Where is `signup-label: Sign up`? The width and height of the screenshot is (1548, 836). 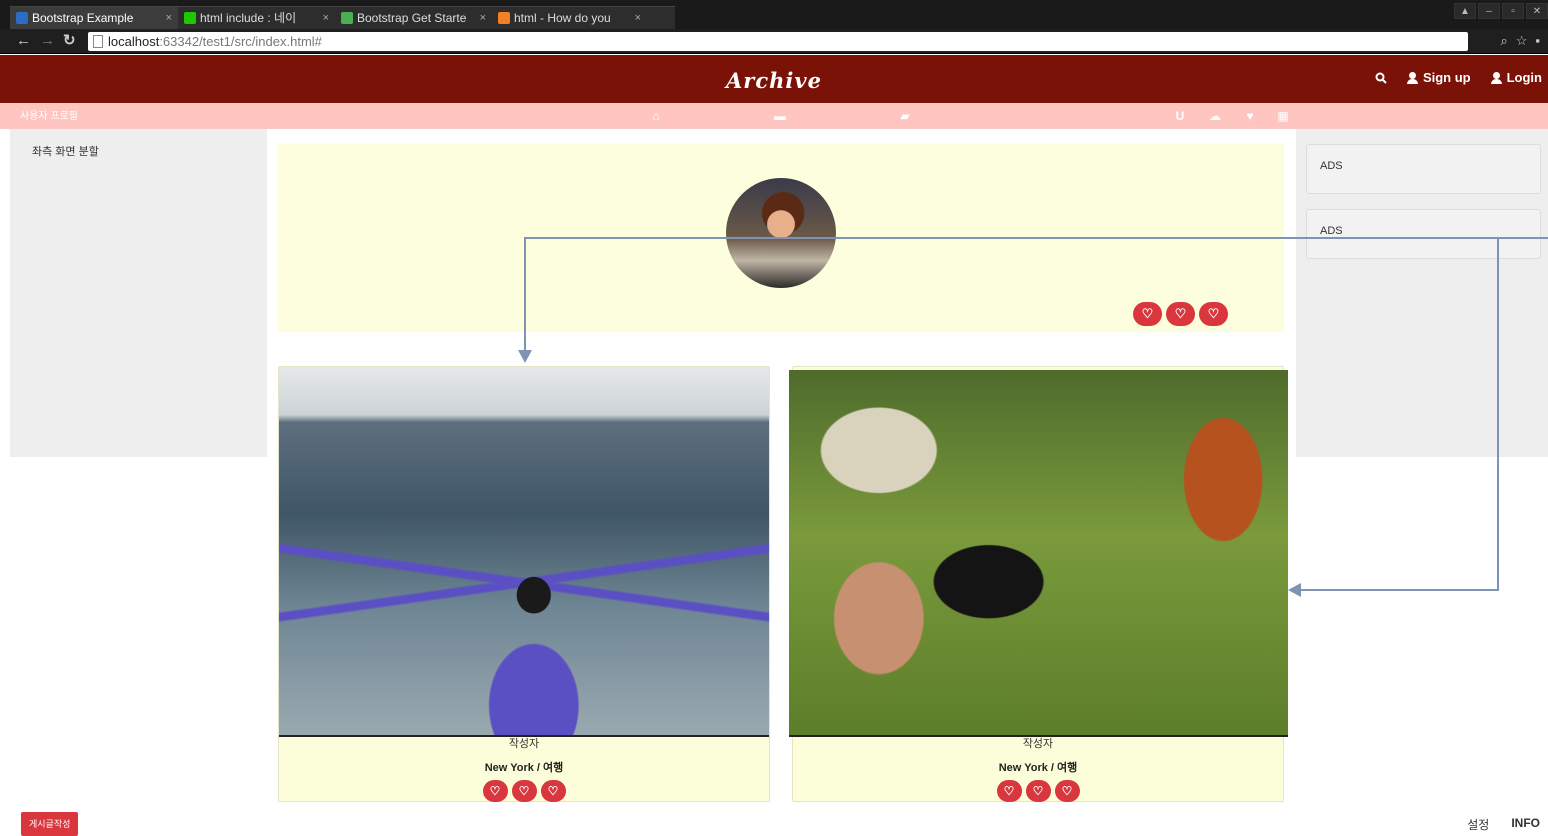
signup-label: Sign up is located at coordinates (1446, 77).